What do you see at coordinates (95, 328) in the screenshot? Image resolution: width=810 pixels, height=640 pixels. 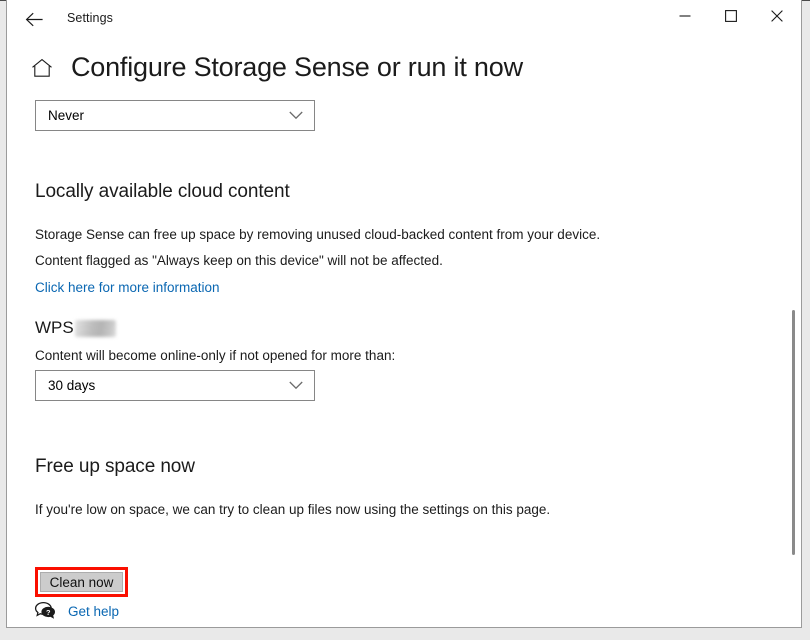 I see `redaction-blur` at bounding box center [95, 328].